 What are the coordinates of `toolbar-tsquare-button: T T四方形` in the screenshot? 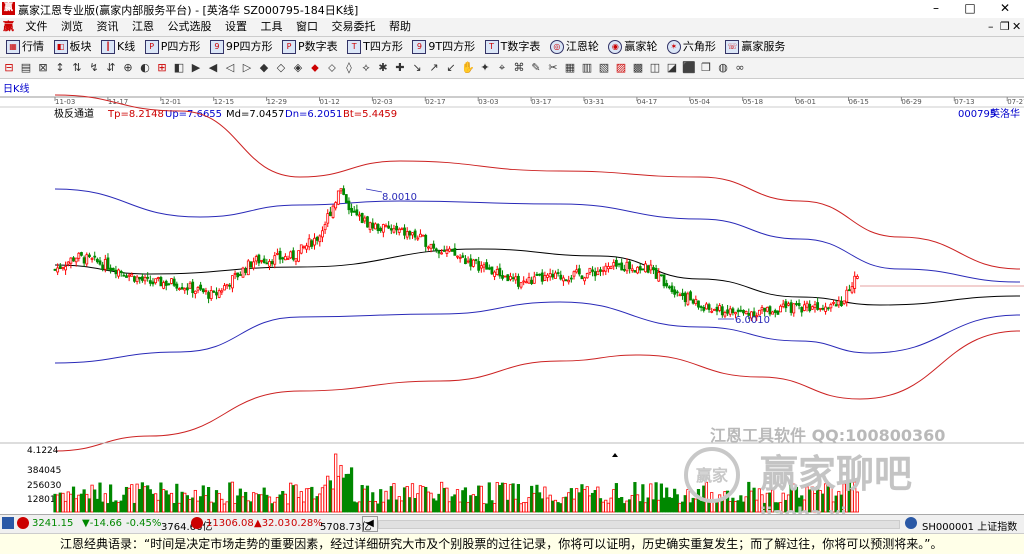 It's located at (375, 47).